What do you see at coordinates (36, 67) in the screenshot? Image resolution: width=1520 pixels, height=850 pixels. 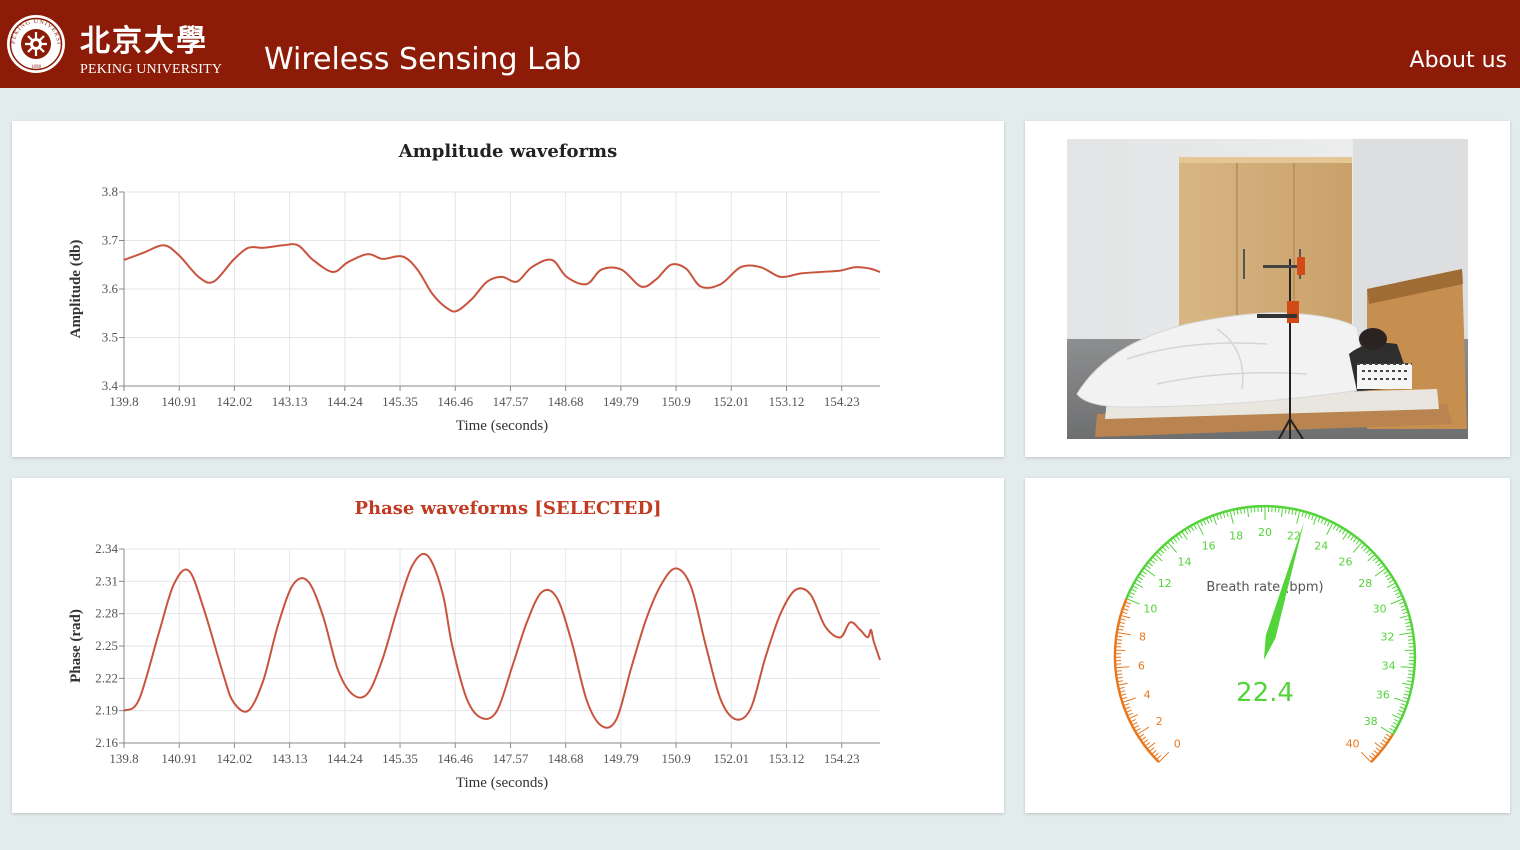 I see `seal-year: 1898` at bounding box center [36, 67].